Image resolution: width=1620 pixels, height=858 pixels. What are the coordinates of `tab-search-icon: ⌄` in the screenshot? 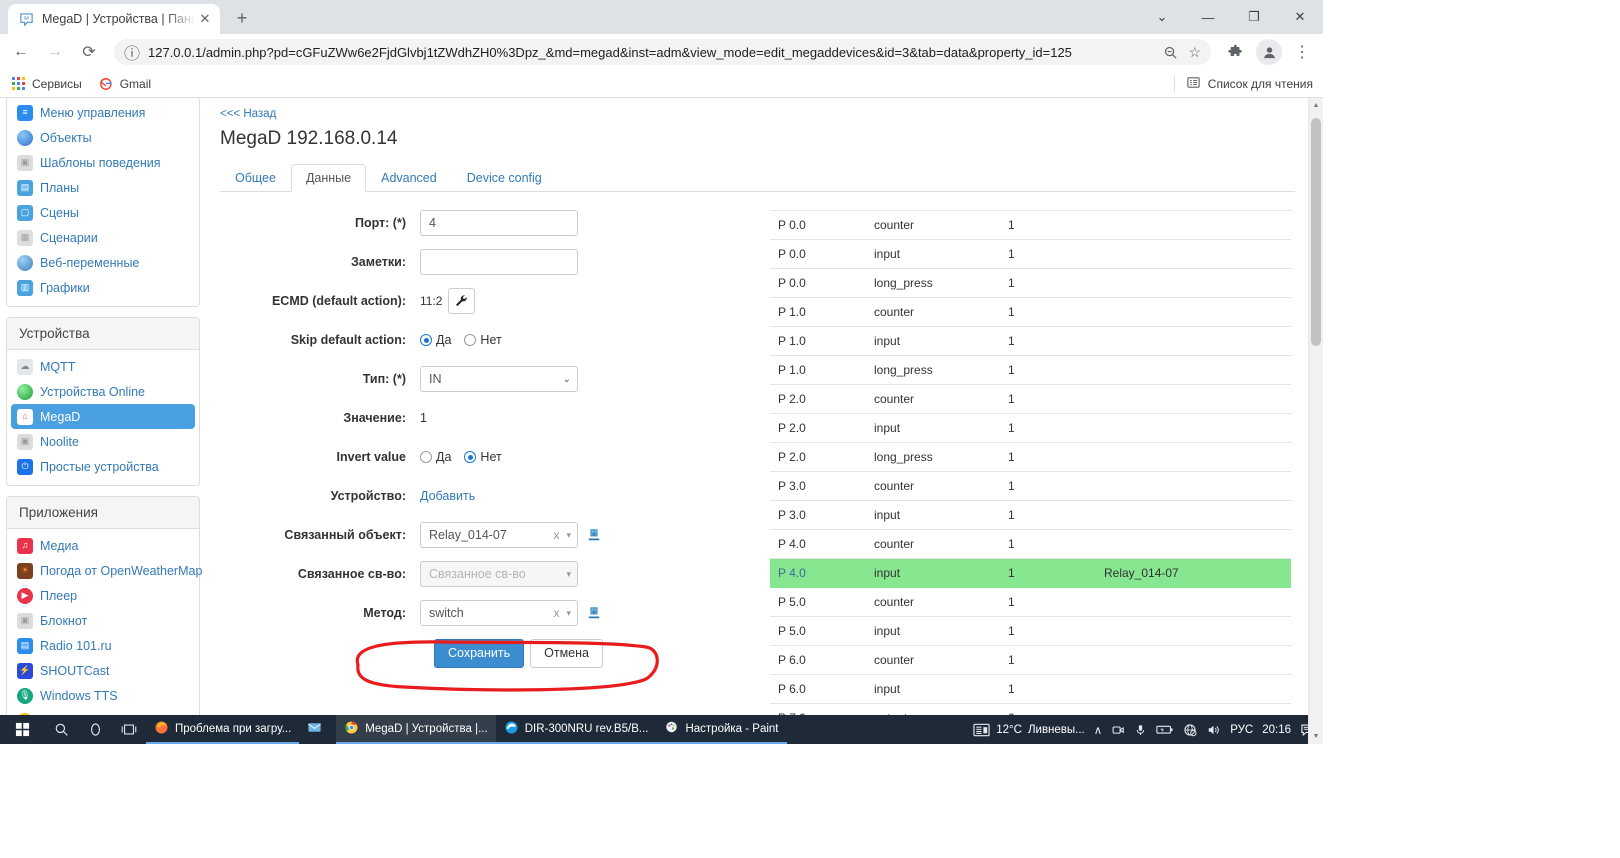 It's located at (1162, 17).